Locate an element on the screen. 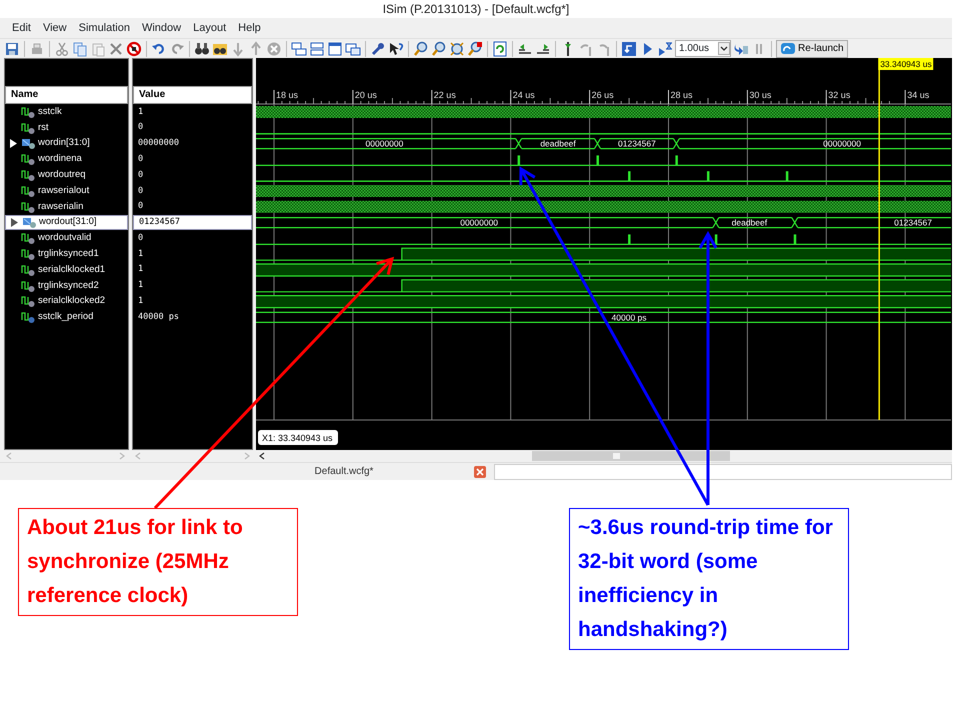 The width and height of the screenshot is (960, 720). time-tick-label: 34 us is located at coordinates (918, 95).